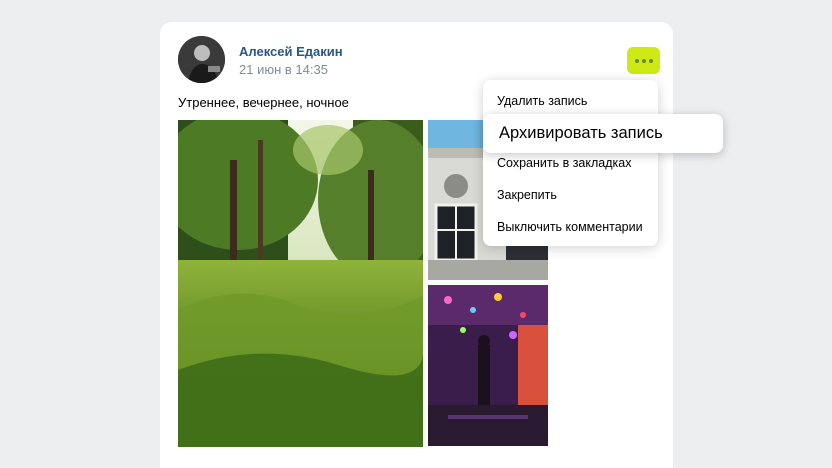  I want to click on menu-item-bookmark: Сохранить в закладках, so click(564, 163).